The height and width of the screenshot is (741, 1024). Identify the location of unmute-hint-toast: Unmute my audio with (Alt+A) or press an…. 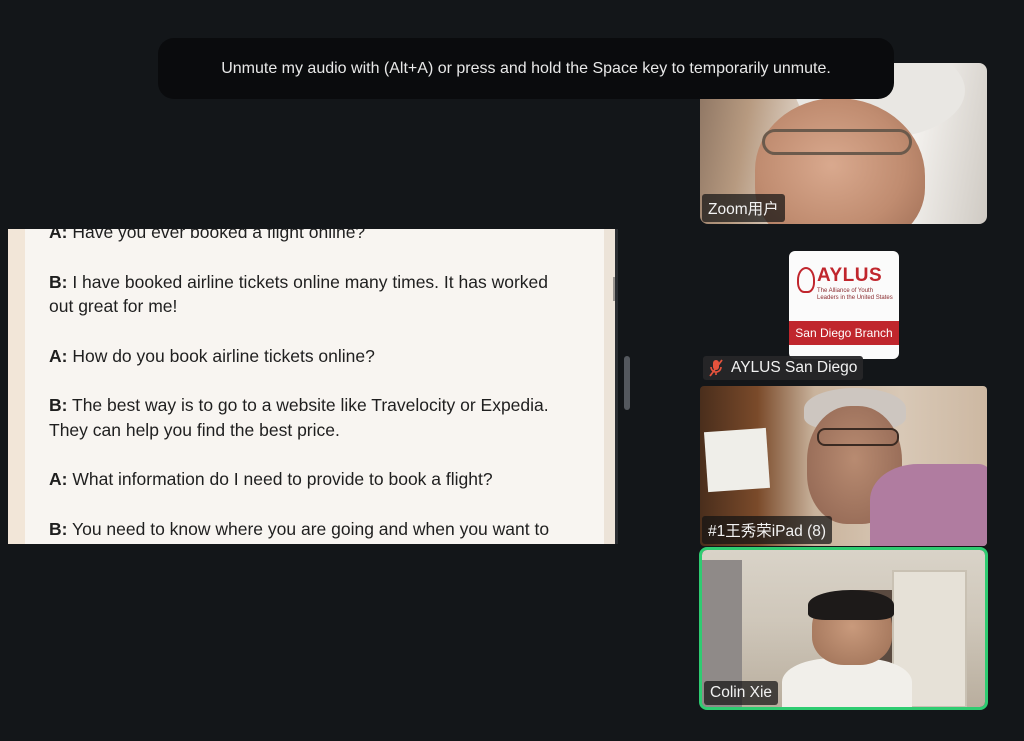
(526, 68).